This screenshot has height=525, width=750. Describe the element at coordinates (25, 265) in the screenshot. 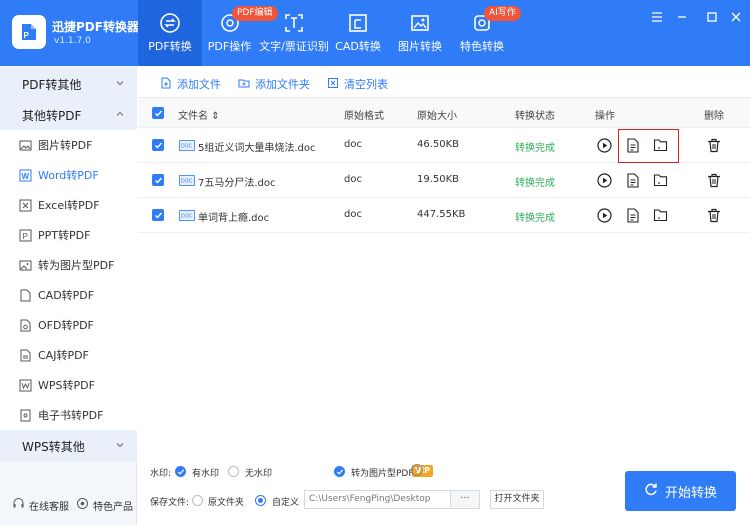

I see `image-pdf-icon` at that location.